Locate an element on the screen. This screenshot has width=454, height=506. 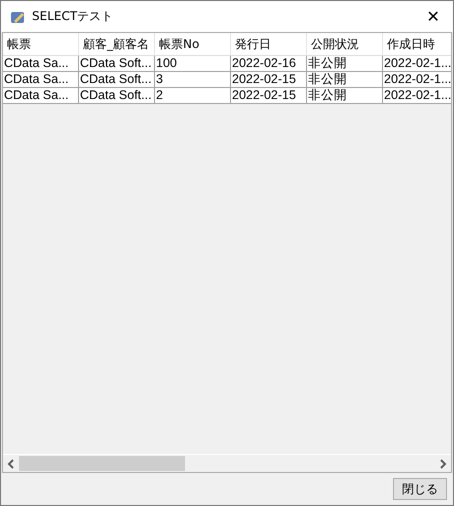
close-button: ✕ is located at coordinates (433, 16).